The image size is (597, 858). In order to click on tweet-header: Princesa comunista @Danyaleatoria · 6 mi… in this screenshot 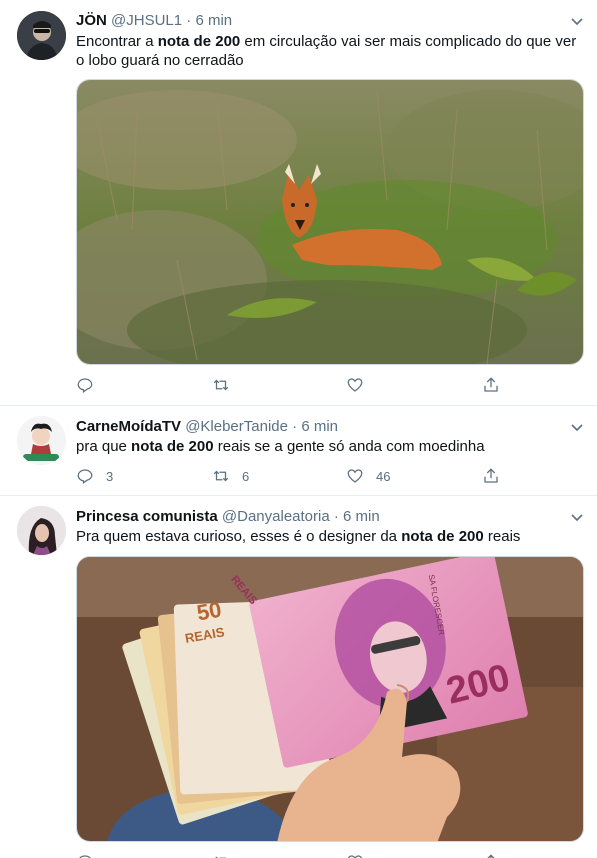, I will do `click(228, 516)`.